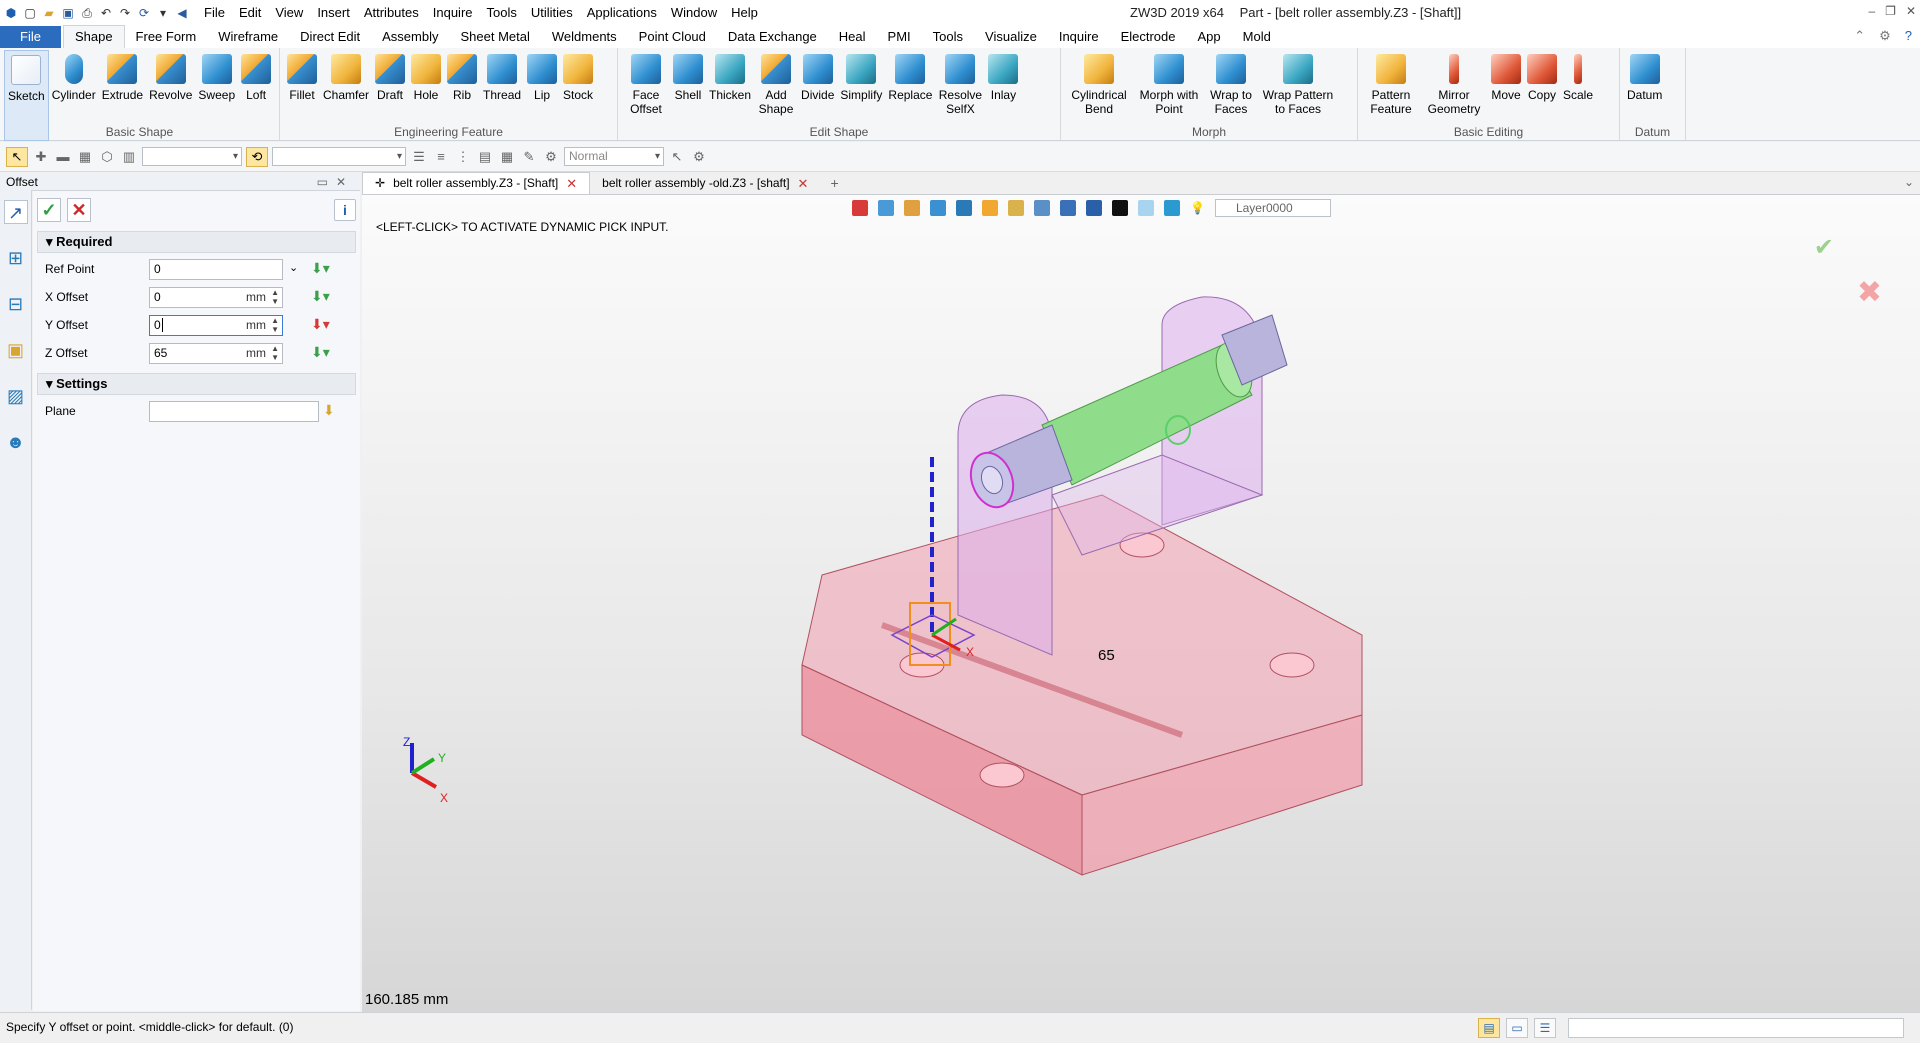 This screenshot has width=1920, height=1043. I want to click on monitor-icon: ▭, so click(1517, 1028).